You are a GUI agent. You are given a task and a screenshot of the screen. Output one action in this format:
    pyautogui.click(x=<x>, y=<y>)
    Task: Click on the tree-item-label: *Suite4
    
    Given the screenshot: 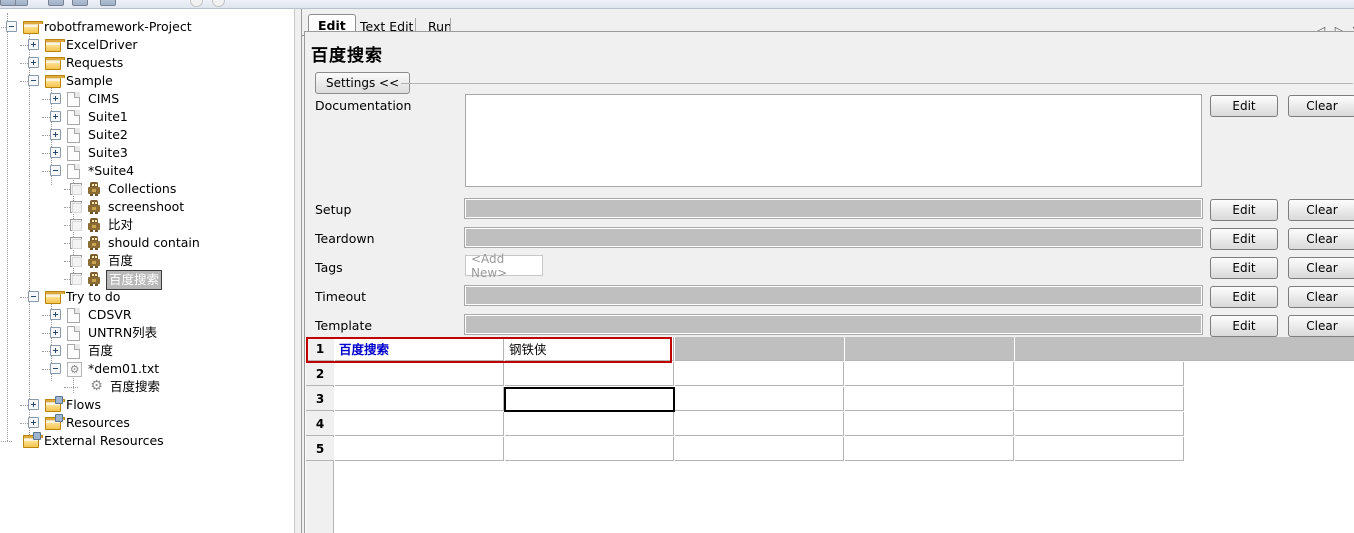 What is the action you would take?
    pyautogui.click(x=111, y=170)
    